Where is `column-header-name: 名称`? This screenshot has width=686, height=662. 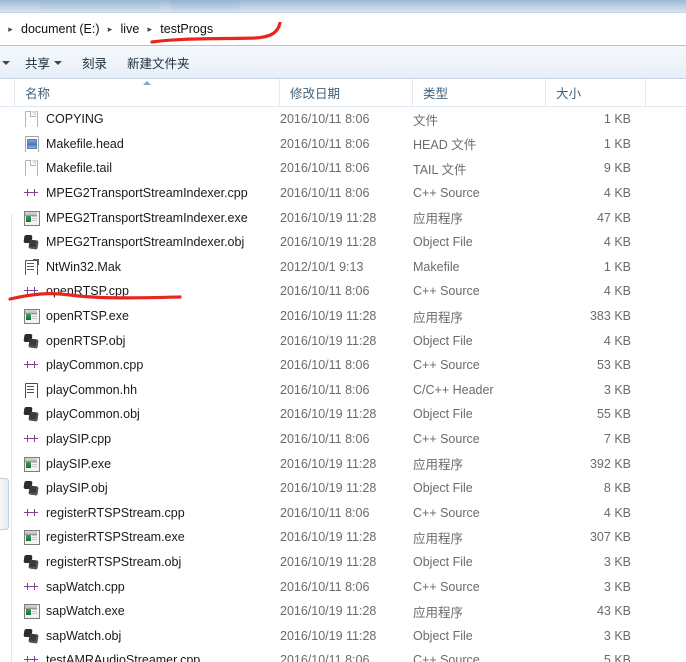 column-header-name: 名称 is located at coordinates (147, 92).